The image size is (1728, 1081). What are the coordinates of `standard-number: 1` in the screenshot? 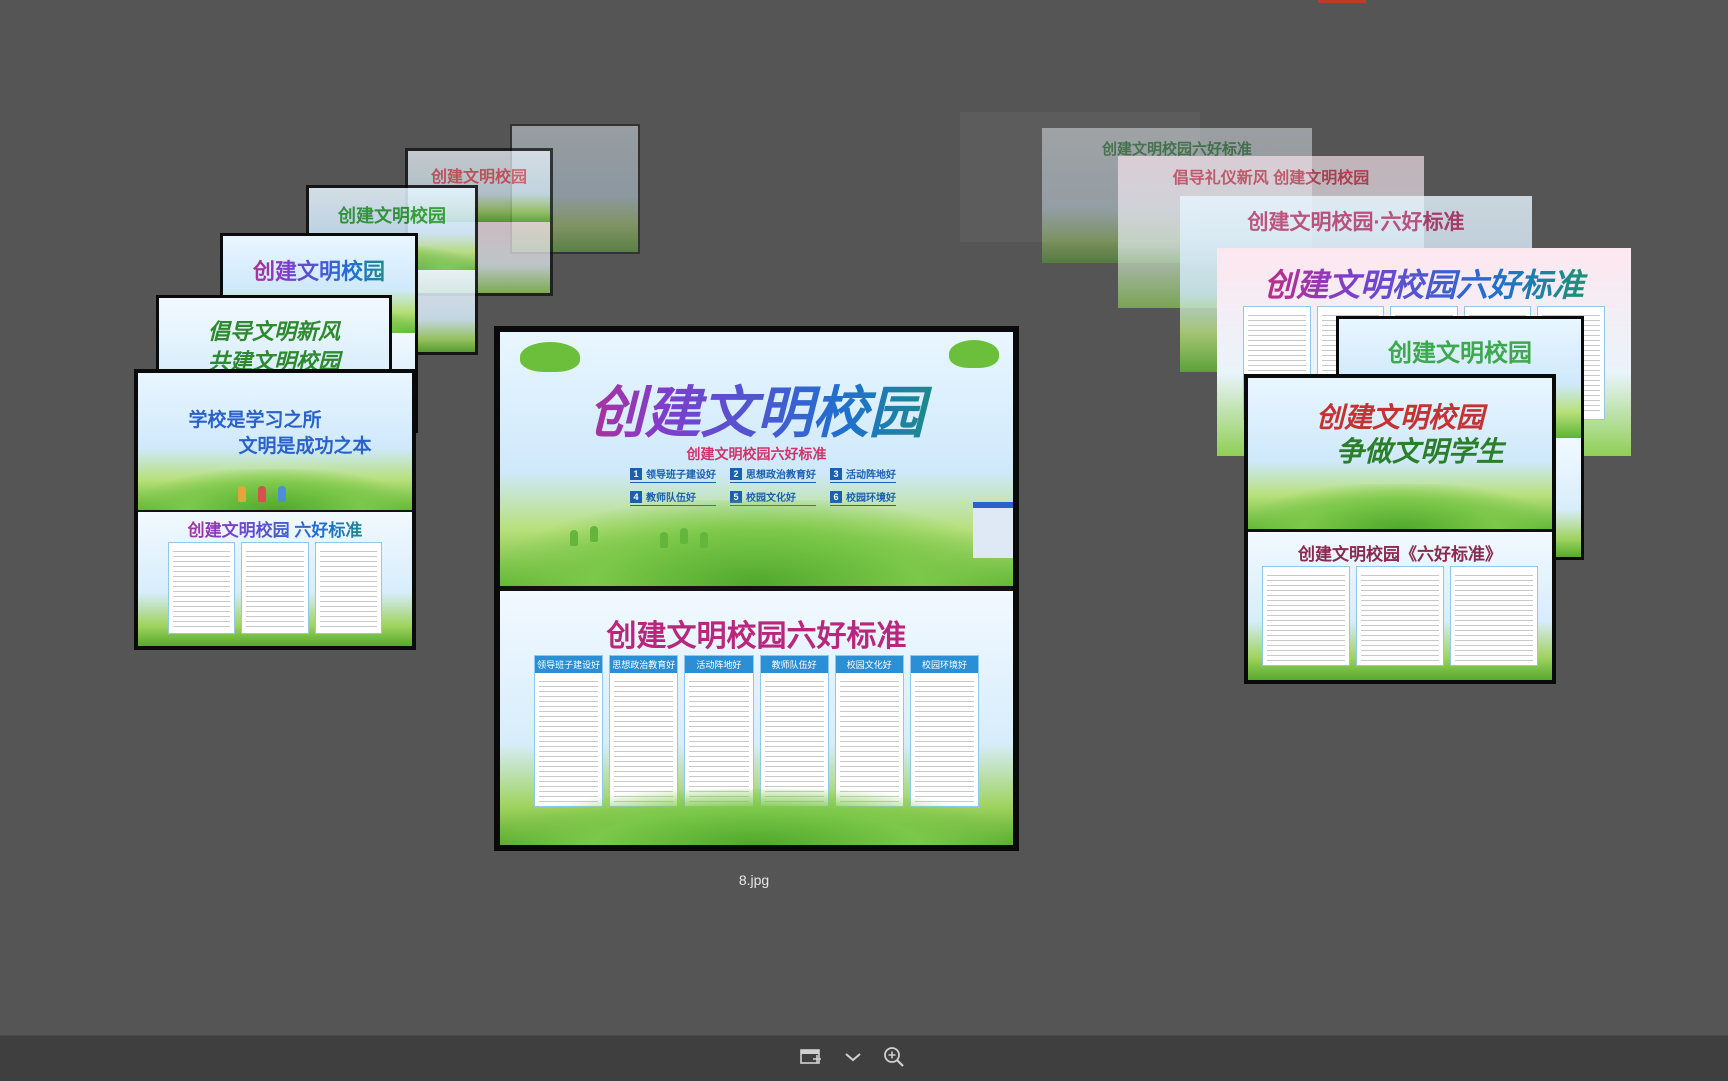 It's located at (636, 473).